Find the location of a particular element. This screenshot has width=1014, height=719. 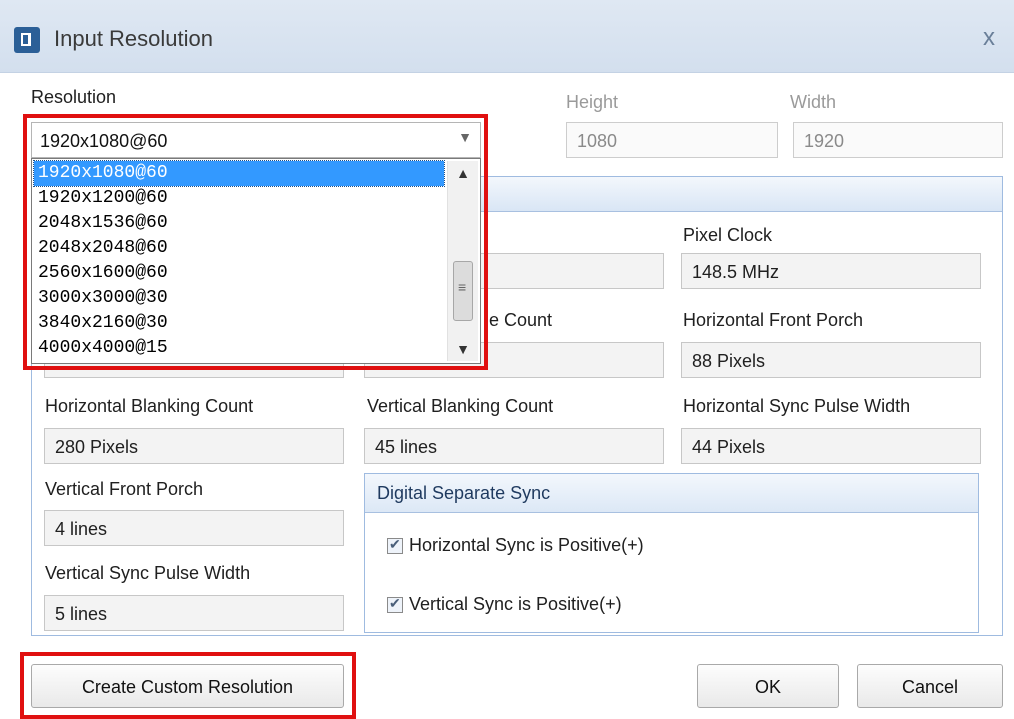

resolution-option: 2560x1600@60 is located at coordinates (239, 273).